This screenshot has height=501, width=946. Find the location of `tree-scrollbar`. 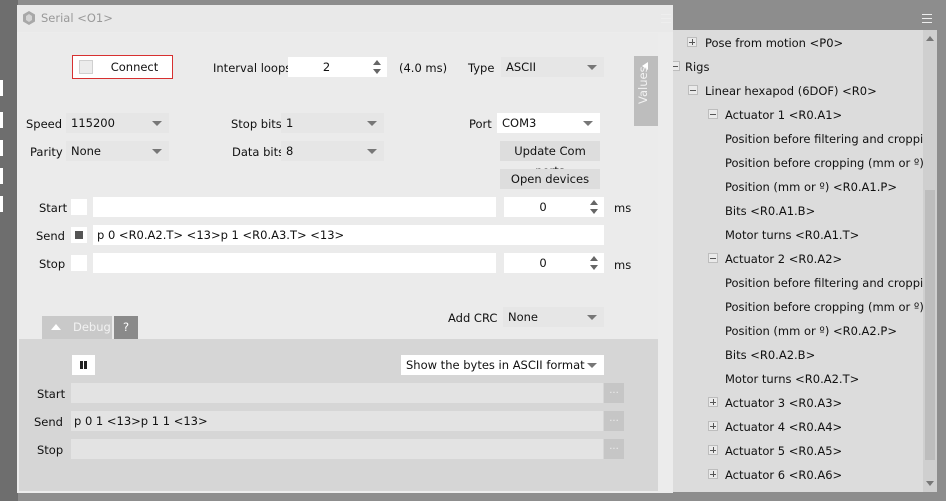

tree-scrollbar is located at coordinates (930, 261).